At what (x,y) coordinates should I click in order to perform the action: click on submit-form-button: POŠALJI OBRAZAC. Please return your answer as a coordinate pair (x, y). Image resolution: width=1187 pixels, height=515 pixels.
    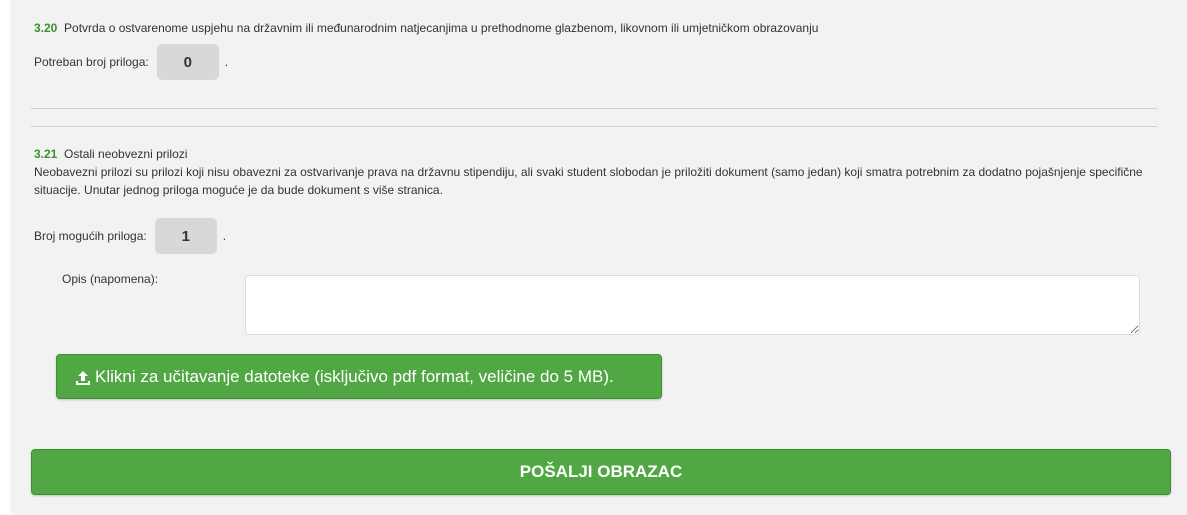
    Looking at the image, I should click on (601, 472).